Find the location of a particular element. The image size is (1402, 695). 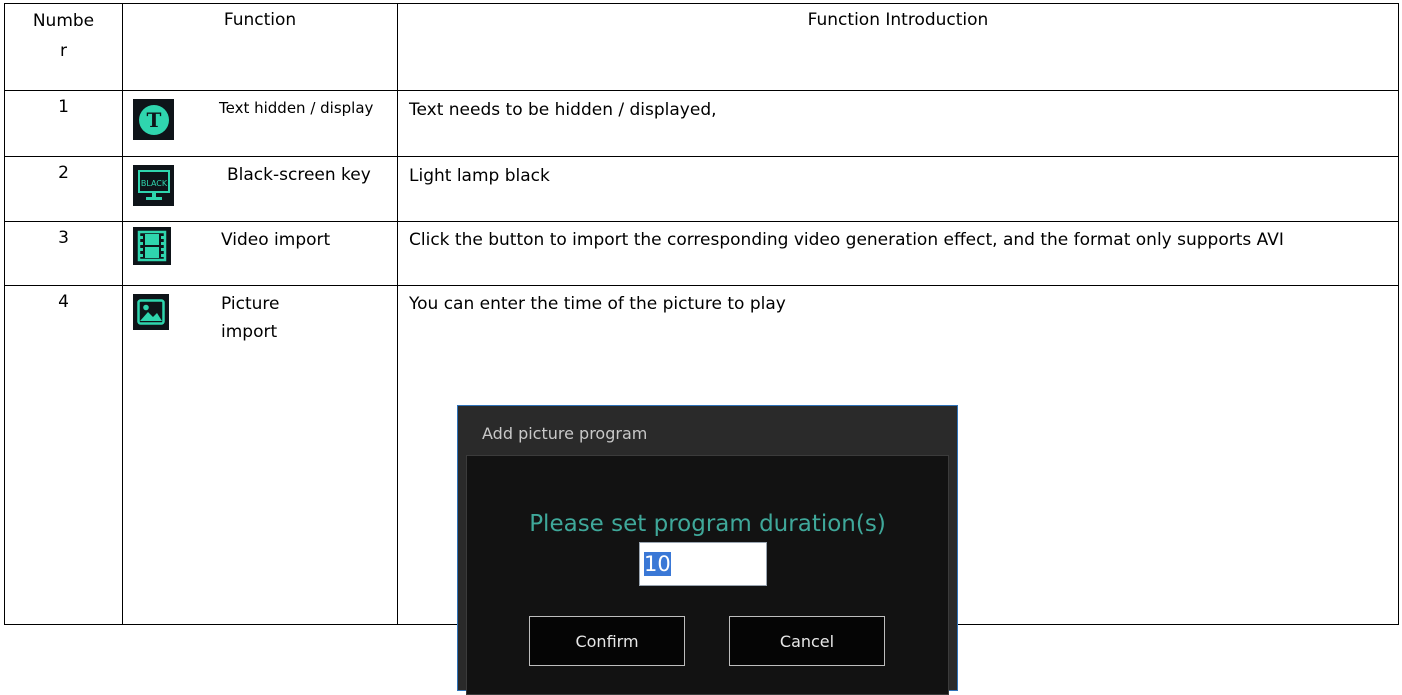

text-t-icon: T is located at coordinates (153, 119).